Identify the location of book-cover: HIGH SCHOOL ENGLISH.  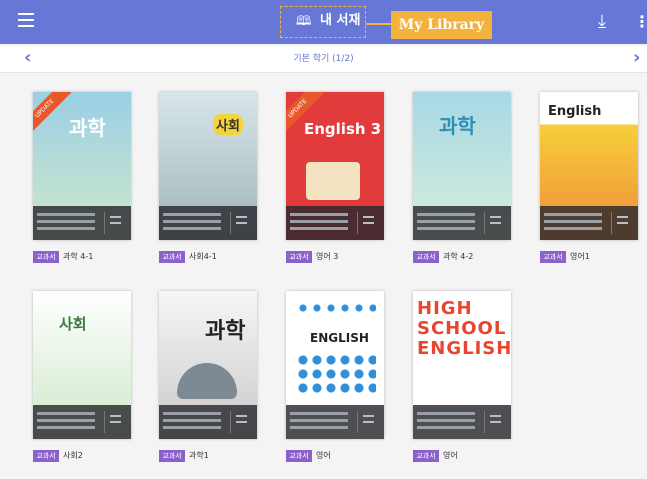
(462, 365).